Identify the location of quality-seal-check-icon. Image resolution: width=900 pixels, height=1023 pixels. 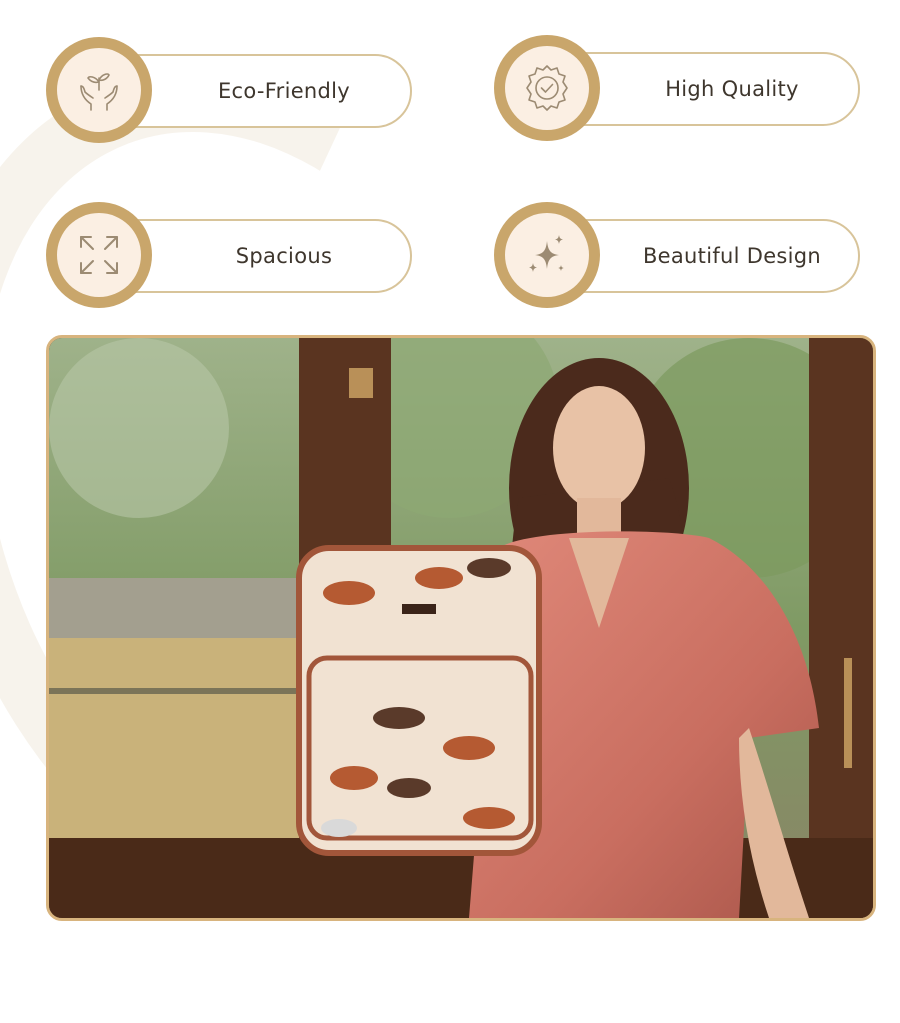
(547, 88).